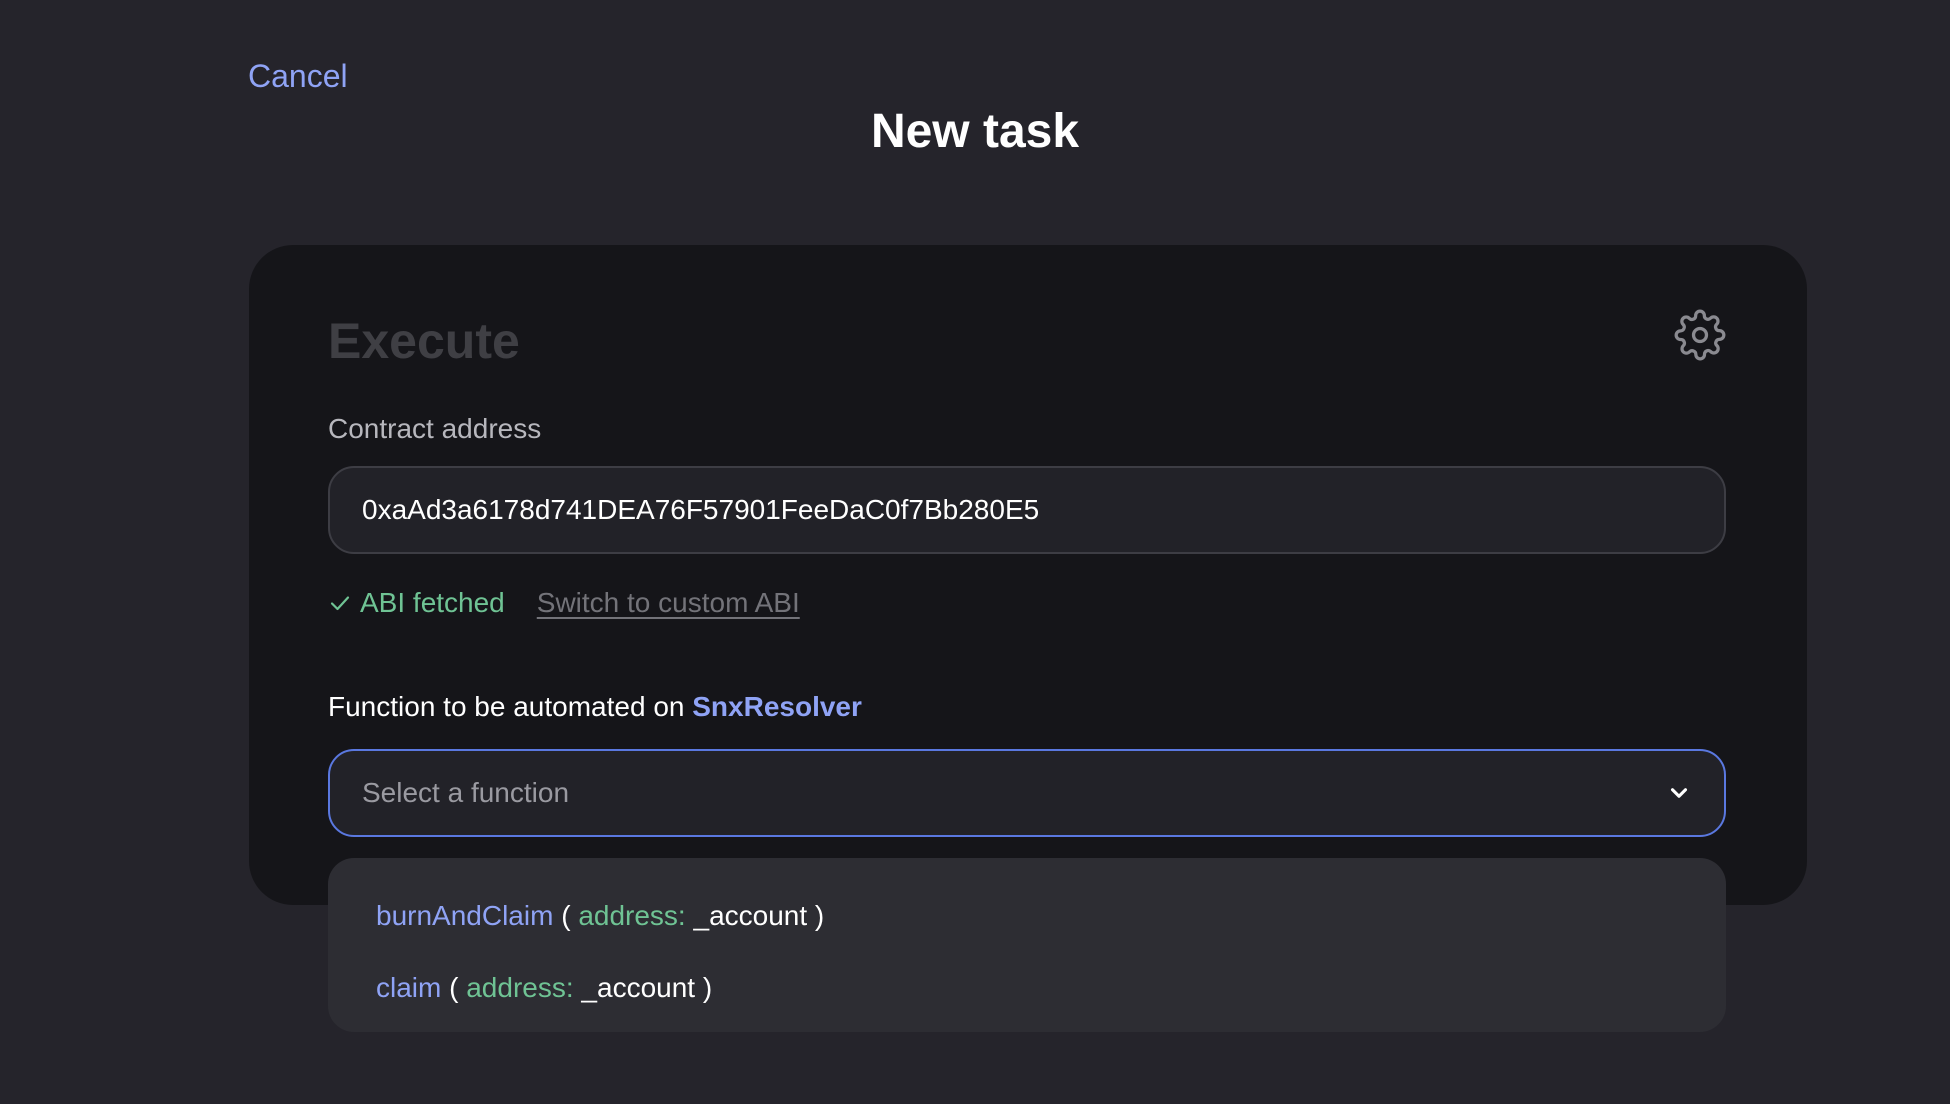 The image size is (1950, 1104). What do you see at coordinates (298, 76) in the screenshot?
I see `cancel-link: Cancel` at bounding box center [298, 76].